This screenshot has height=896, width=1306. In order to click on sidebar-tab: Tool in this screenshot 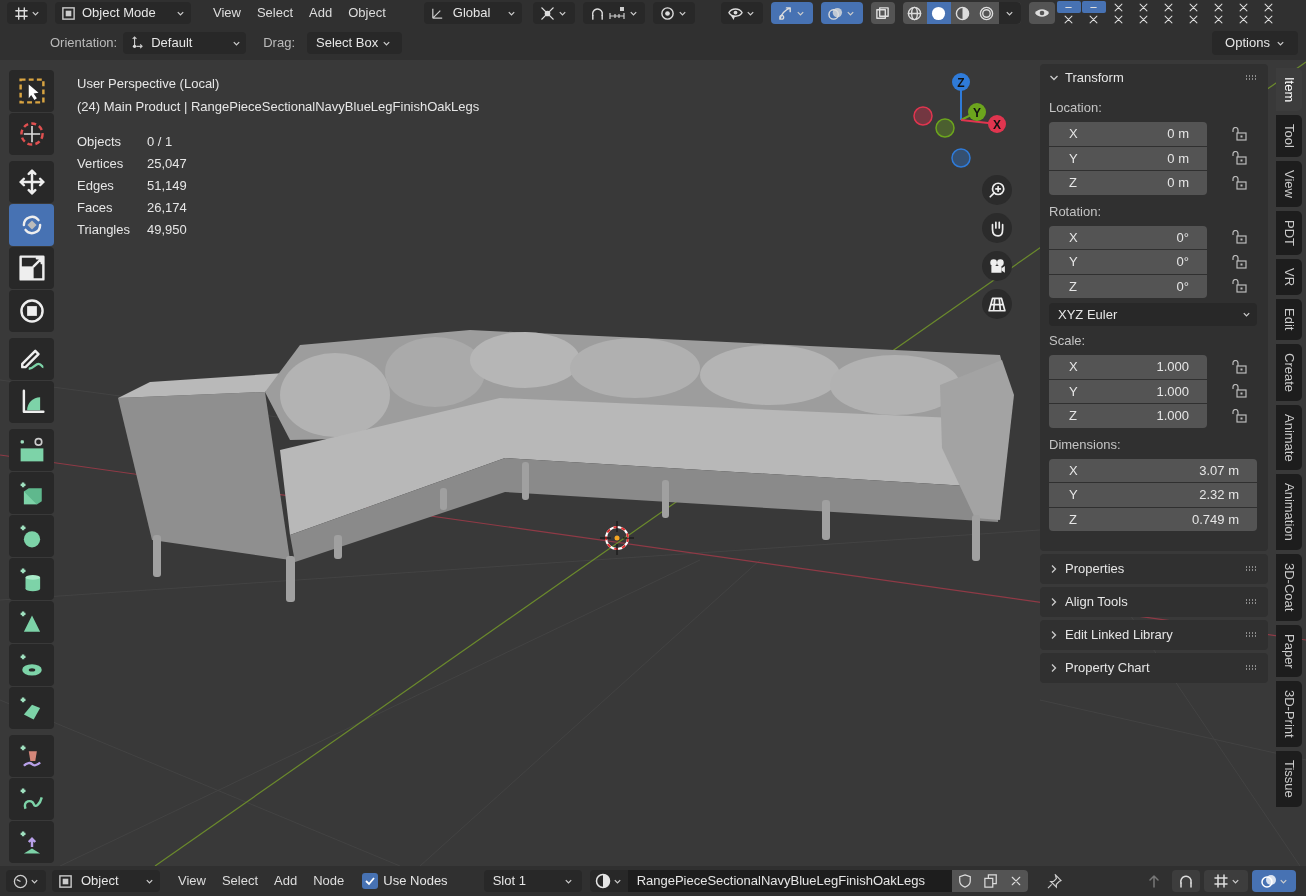, I will do `click(1289, 136)`.